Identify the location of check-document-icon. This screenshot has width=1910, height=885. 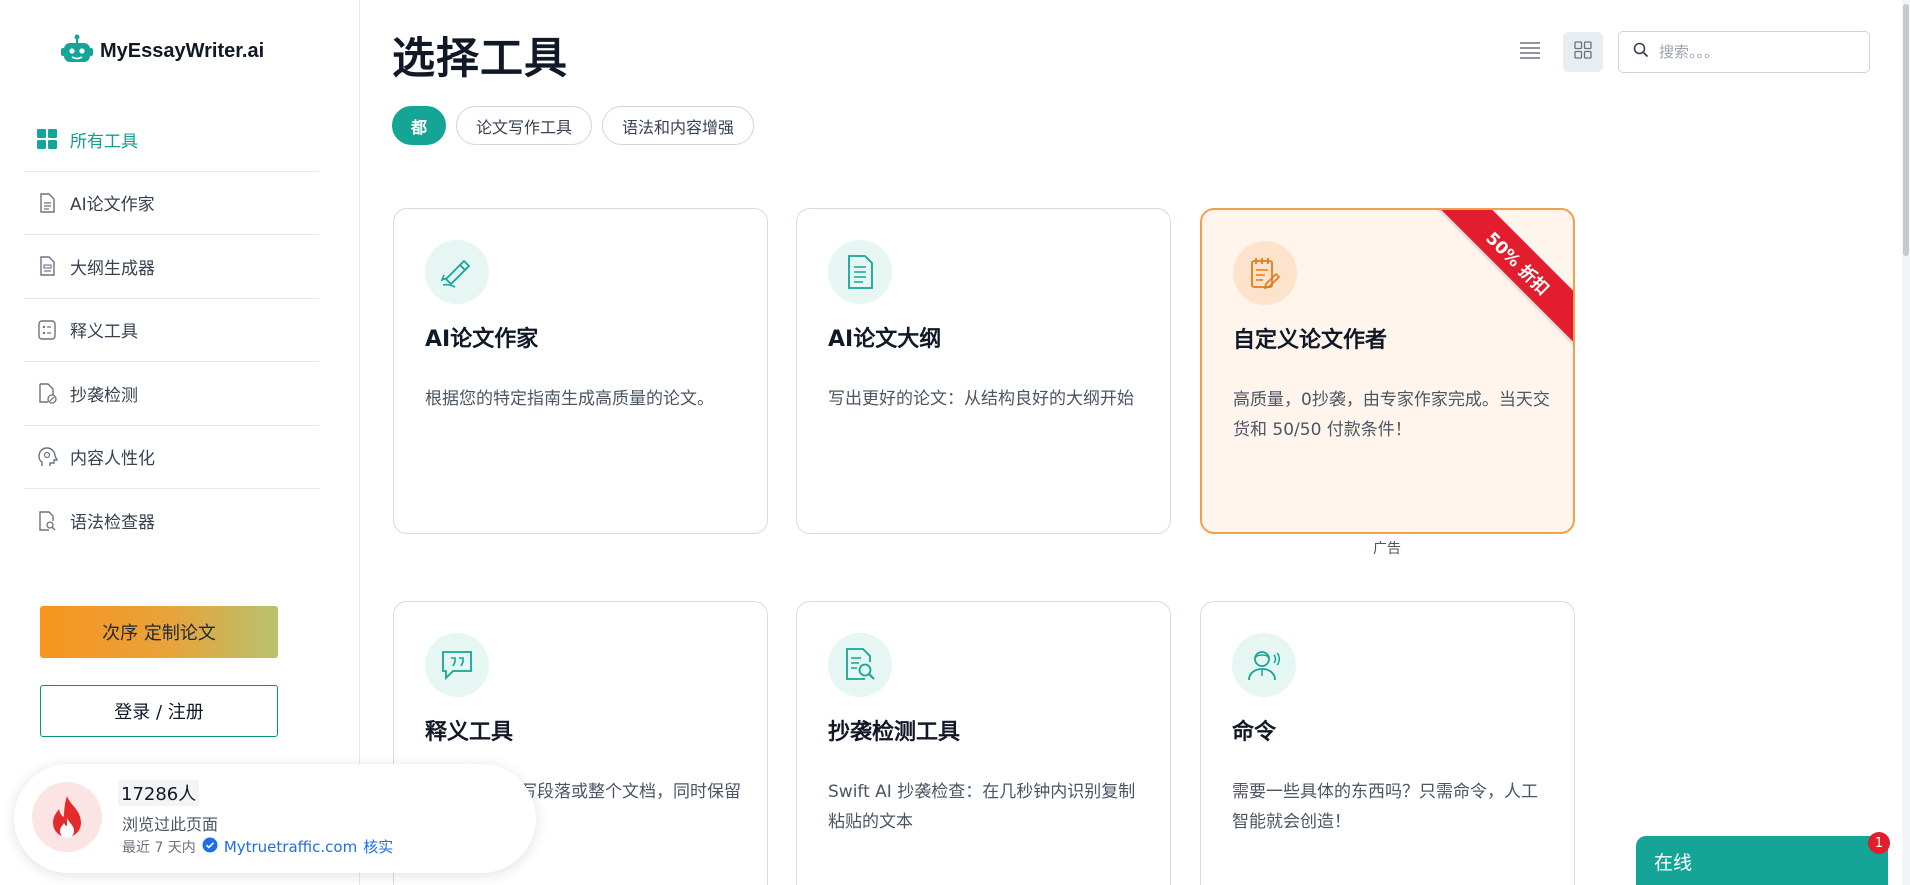
(47, 393).